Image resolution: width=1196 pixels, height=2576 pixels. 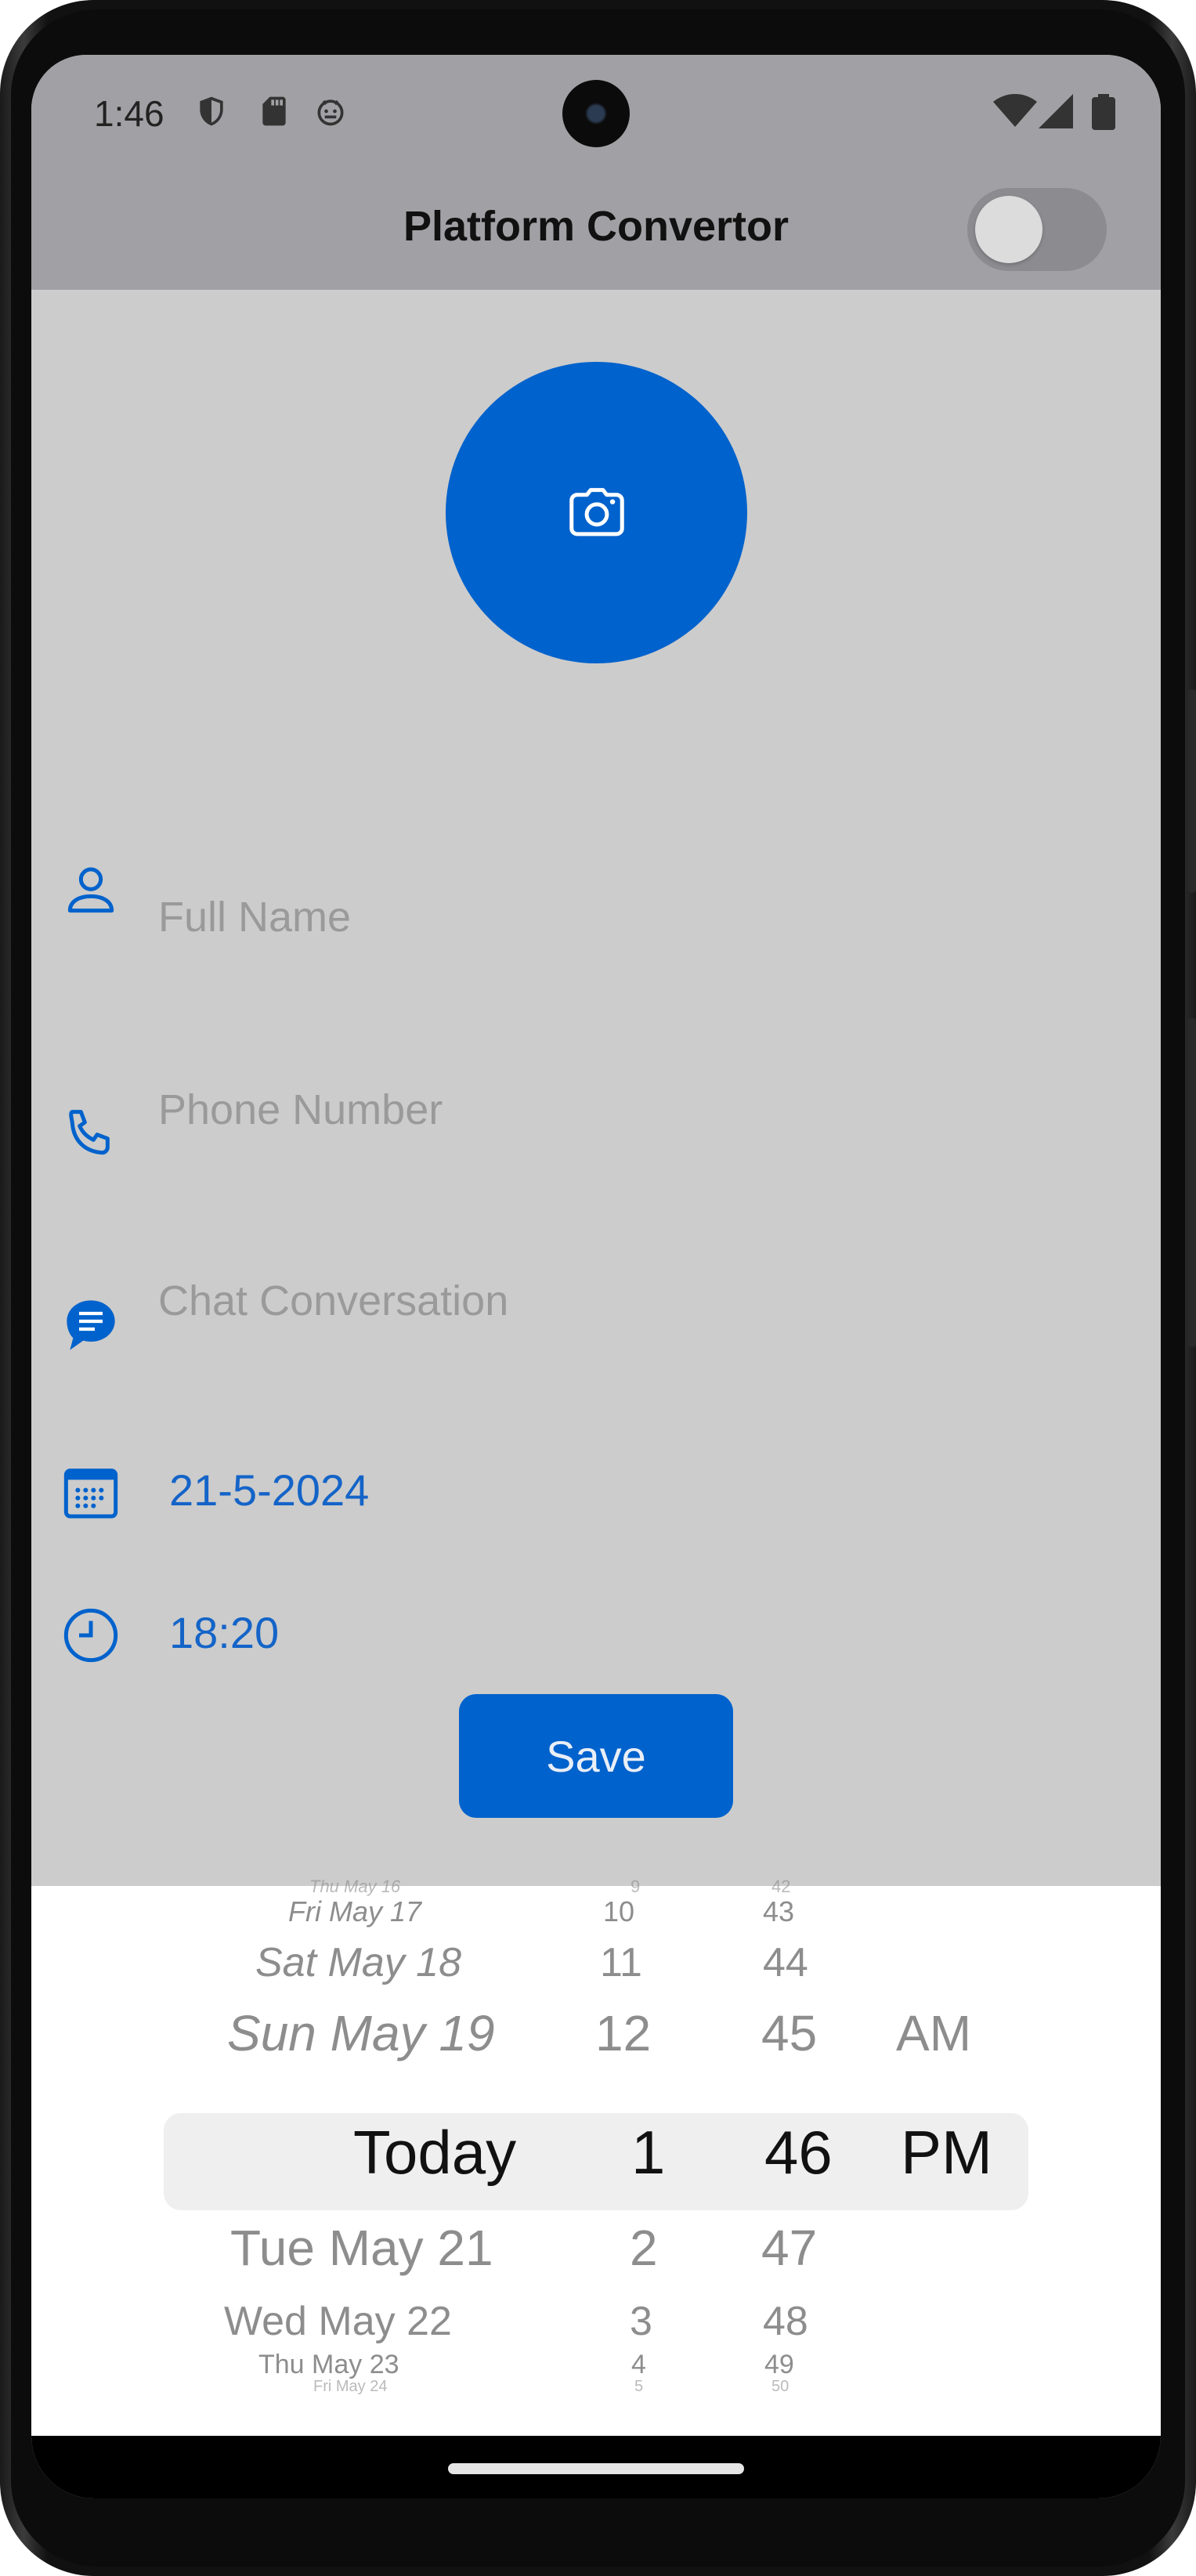 What do you see at coordinates (789, 2033) in the screenshot?
I see `minute-item: 45` at bounding box center [789, 2033].